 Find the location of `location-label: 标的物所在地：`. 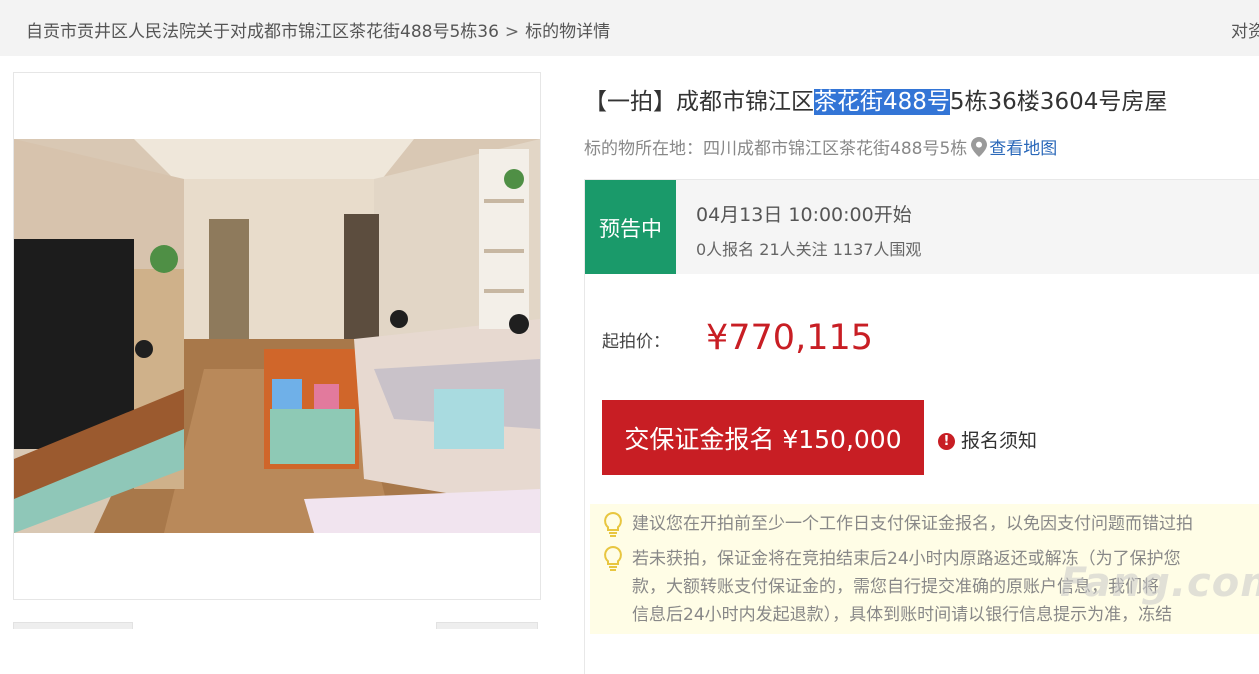

location-label: 标的物所在地： is located at coordinates (643, 149).